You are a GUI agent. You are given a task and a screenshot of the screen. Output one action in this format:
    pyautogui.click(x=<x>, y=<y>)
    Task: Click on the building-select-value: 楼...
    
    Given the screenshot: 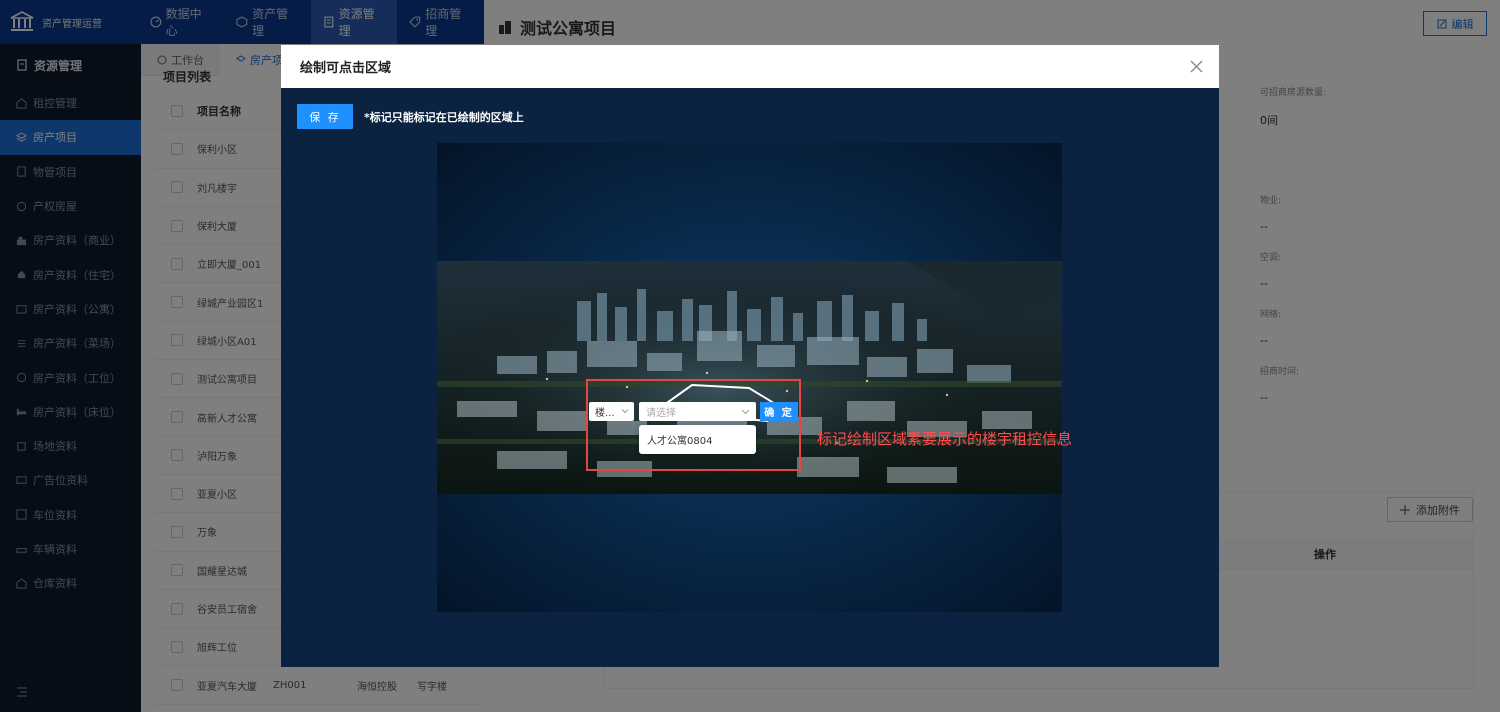 What is the action you would take?
    pyautogui.click(x=605, y=413)
    